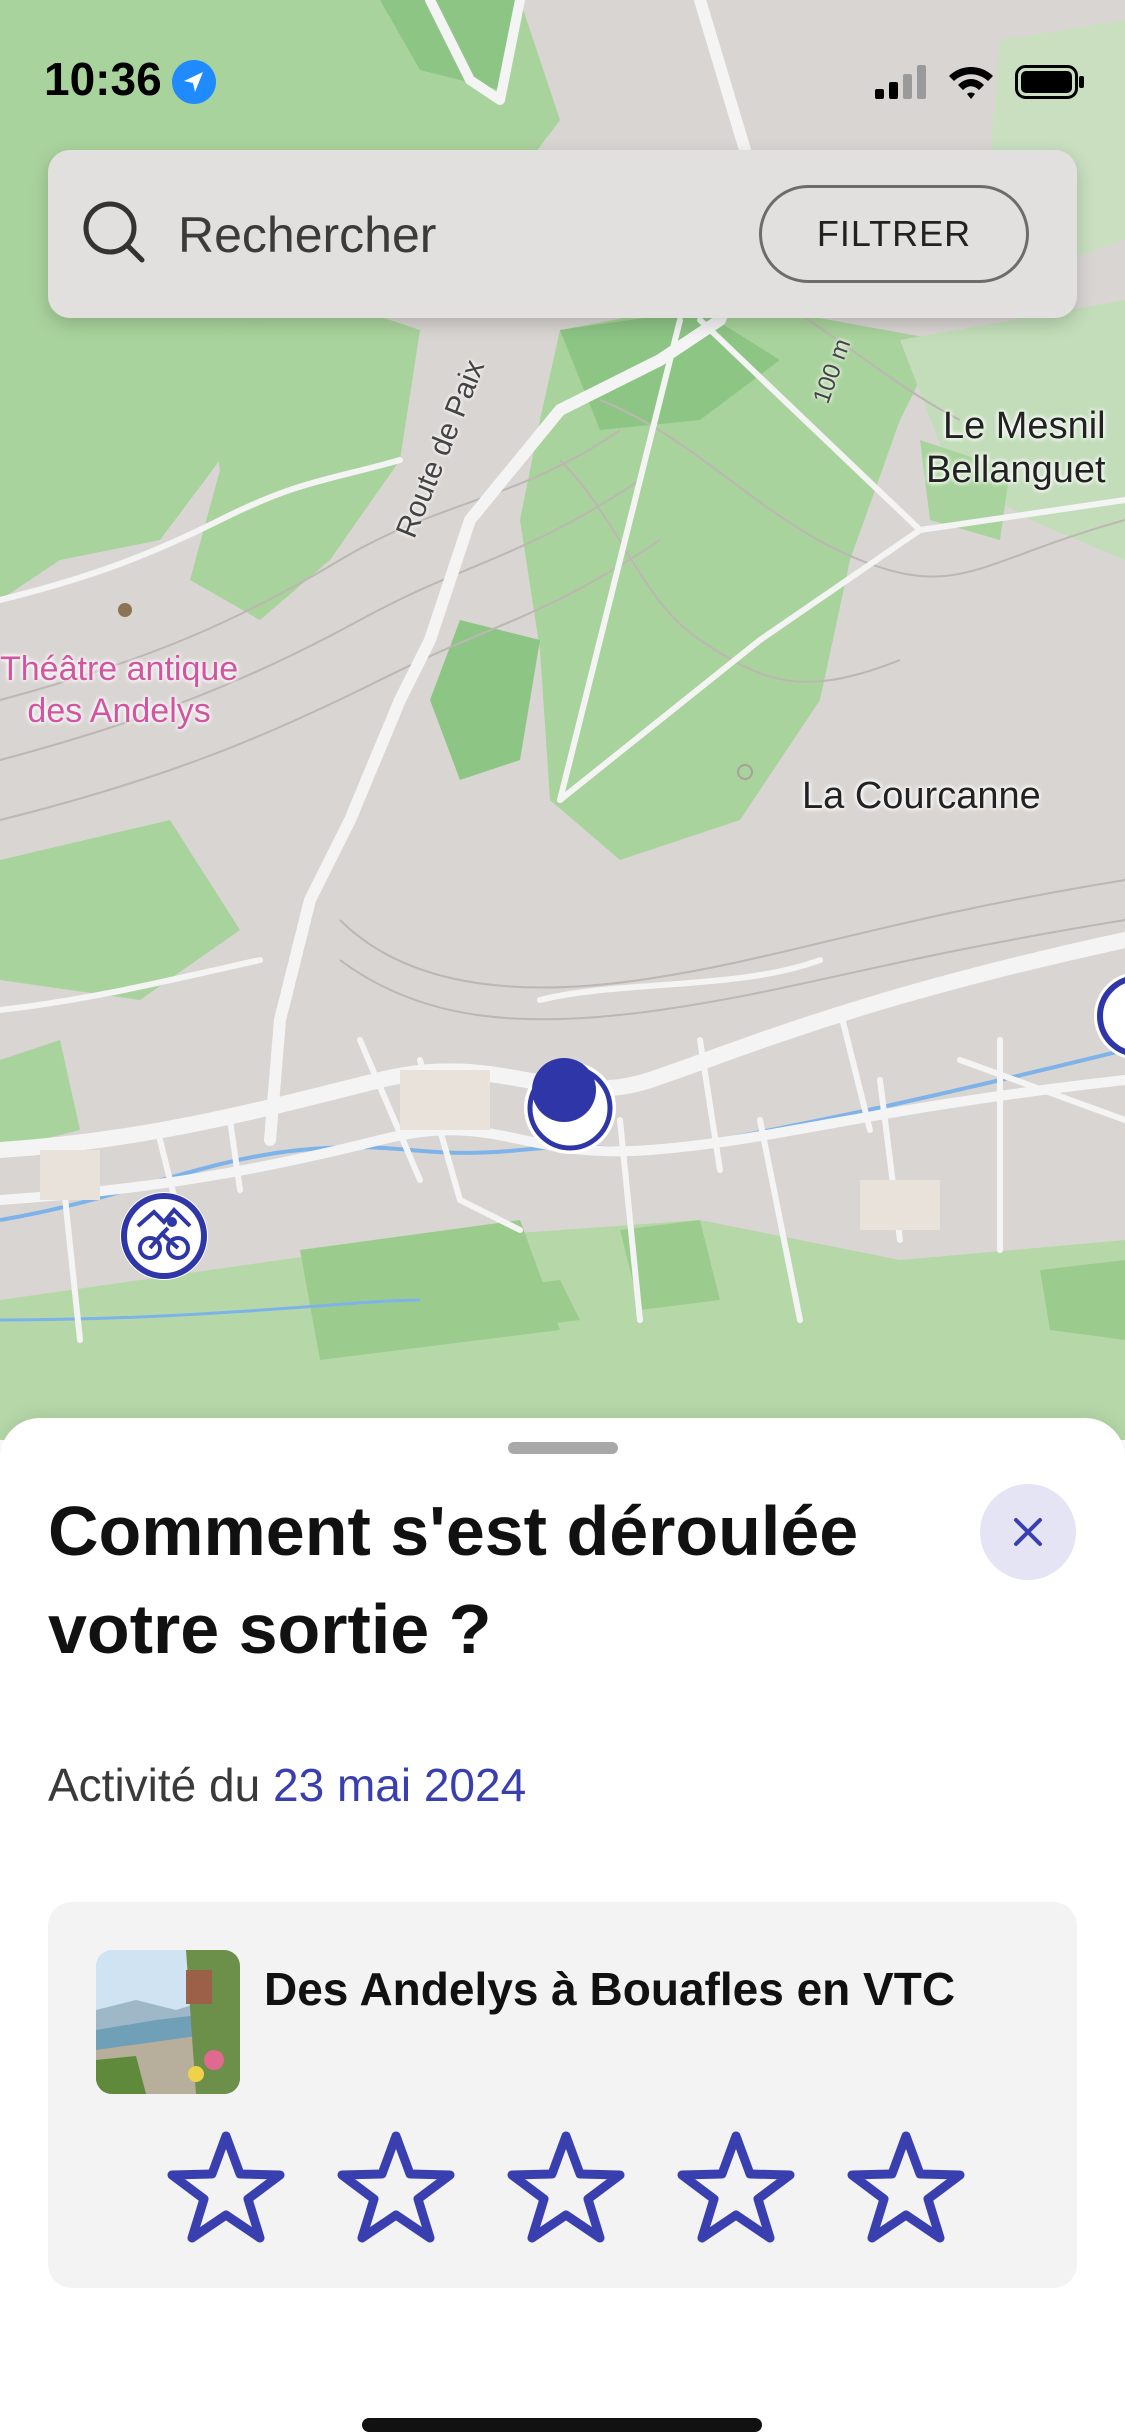  I want to click on star-3-icon, so click(566, 2188).